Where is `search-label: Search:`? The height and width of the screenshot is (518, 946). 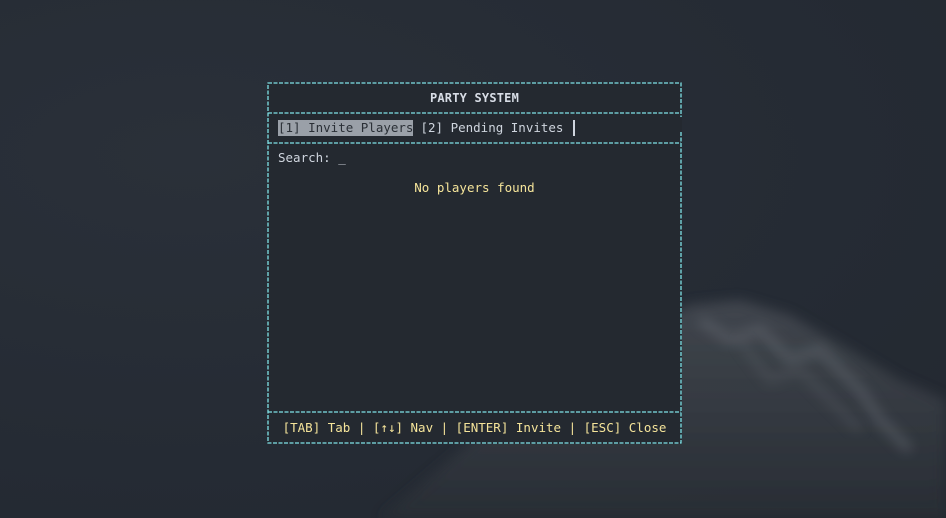 search-label: Search: is located at coordinates (308, 157).